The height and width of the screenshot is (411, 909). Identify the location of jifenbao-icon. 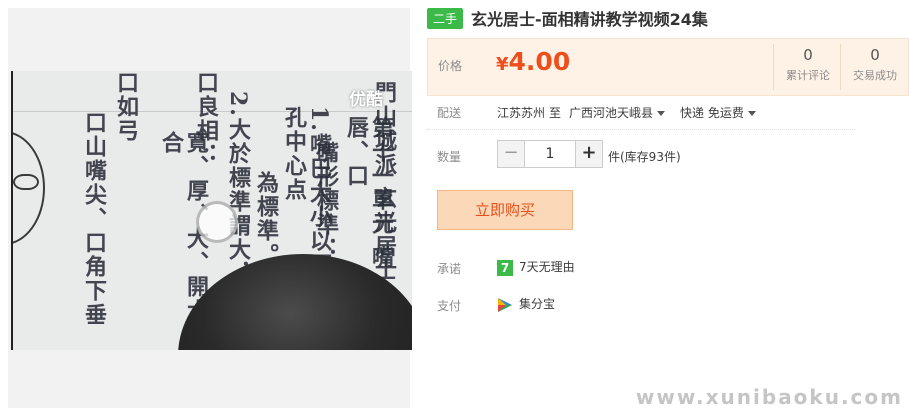
(505, 304).